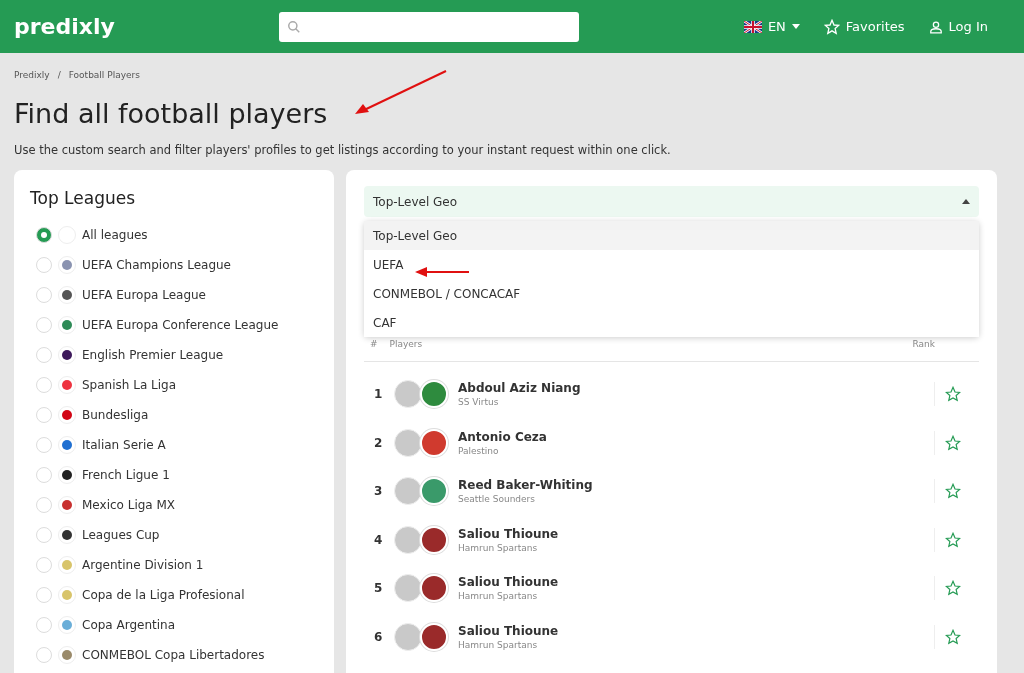  I want to click on rank-number: 2, so click(379, 442).